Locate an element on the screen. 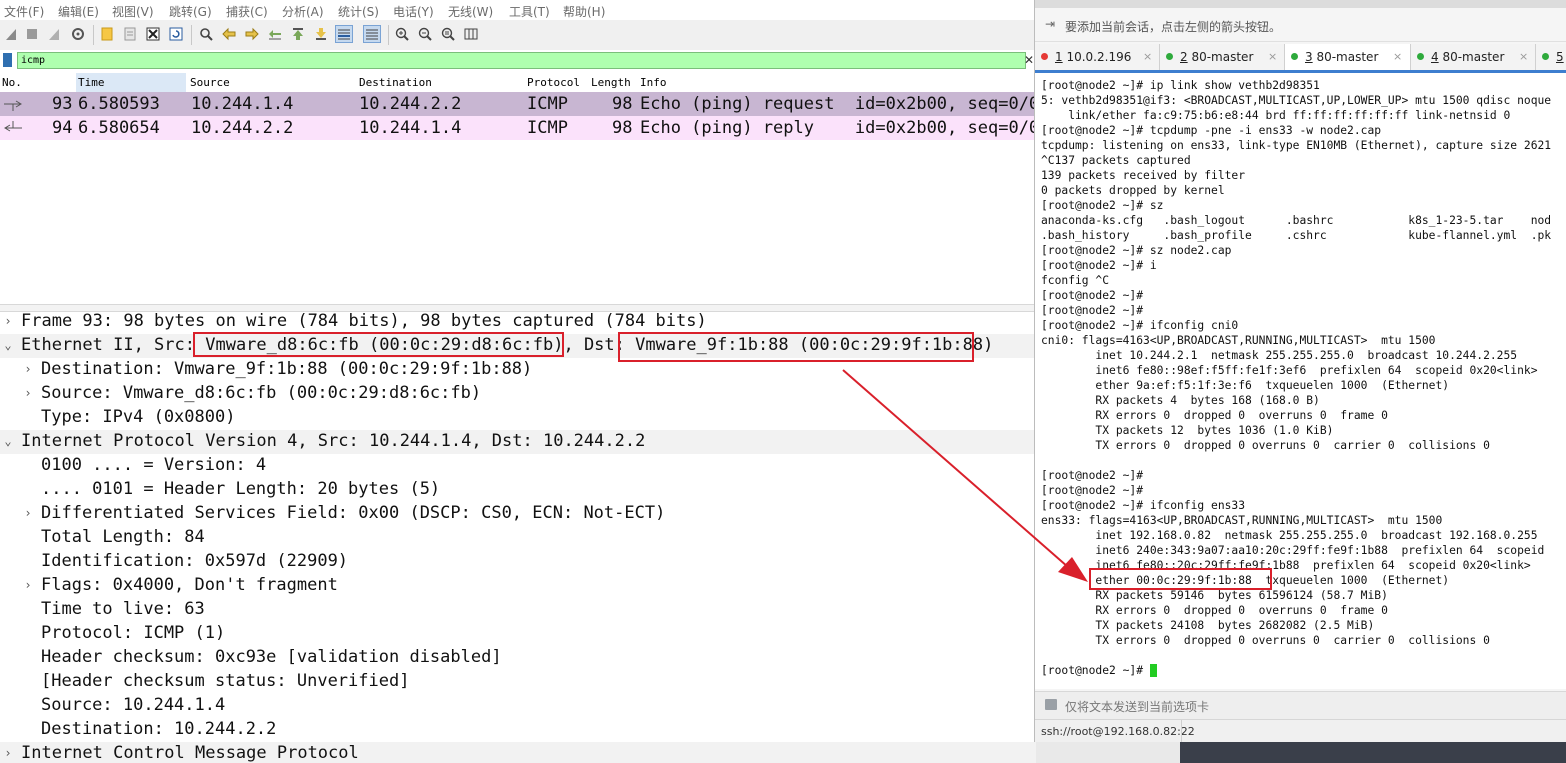 The height and width of the screenshot is (763, 1566). menu-view: 视图(V) is located at coordinates (133, 11).